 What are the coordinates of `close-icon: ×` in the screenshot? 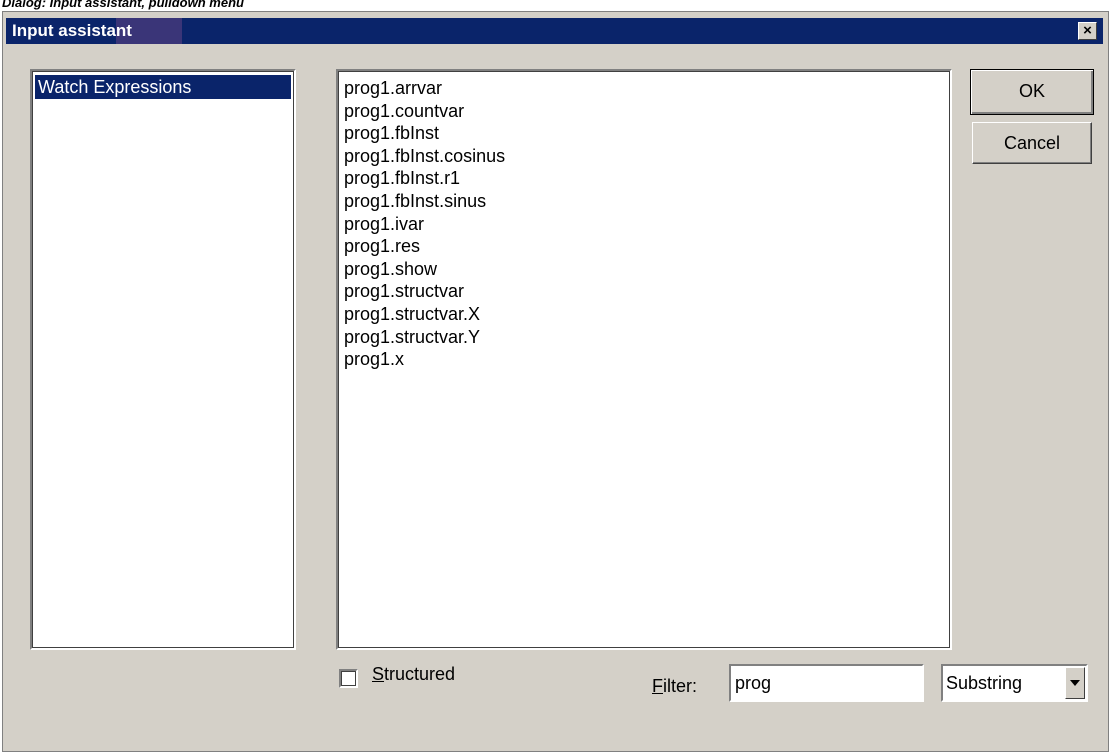 It's located at (1087, 31).